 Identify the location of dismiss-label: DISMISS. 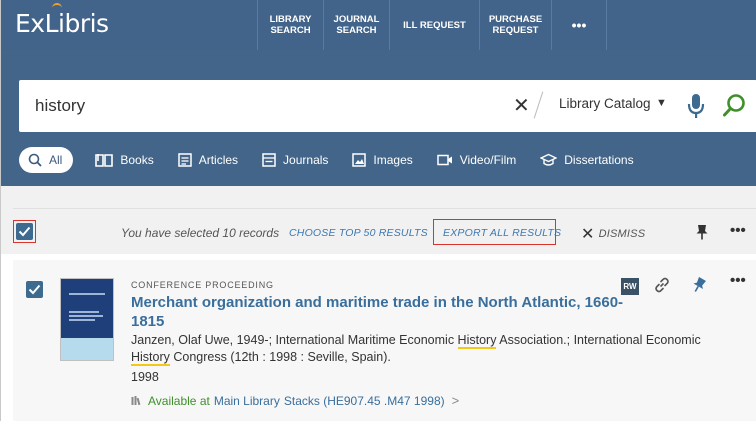
(622, 234).